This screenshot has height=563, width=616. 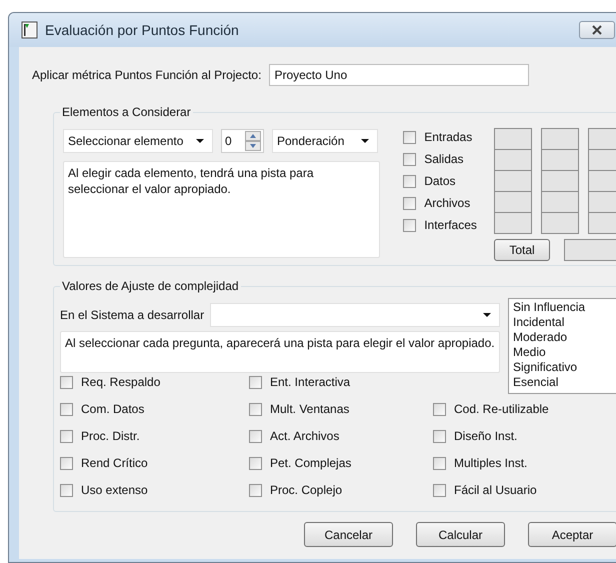 What do you see at coordinates (446, 137) in the screenshot?
I see `element-checkbox: Entradas` at bounding box center [446, 137].